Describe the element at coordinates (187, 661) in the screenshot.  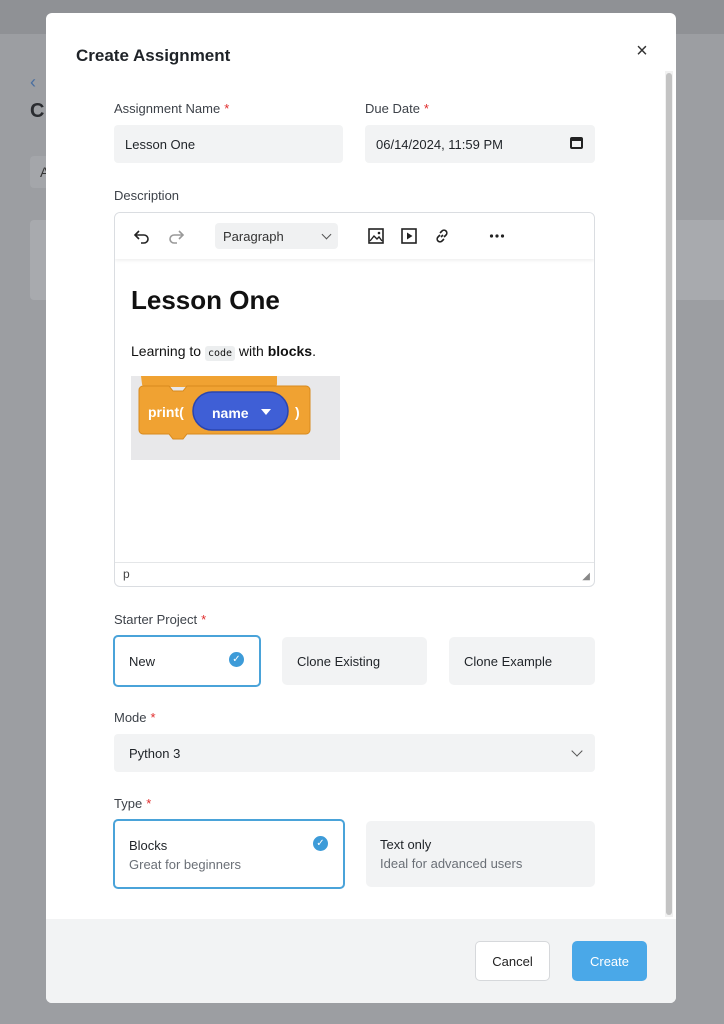
I see `starter-option-new: New ✓` at that location.